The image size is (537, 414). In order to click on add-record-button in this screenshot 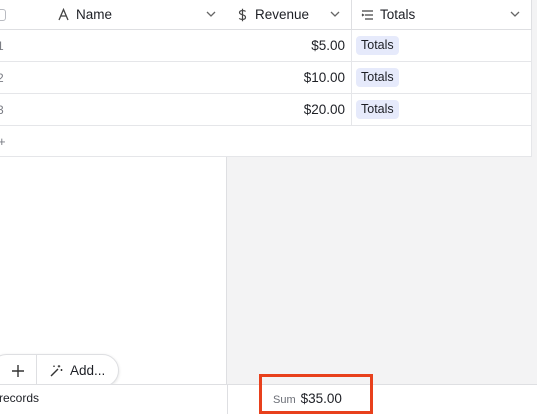, I will do `click(18, 370)`.